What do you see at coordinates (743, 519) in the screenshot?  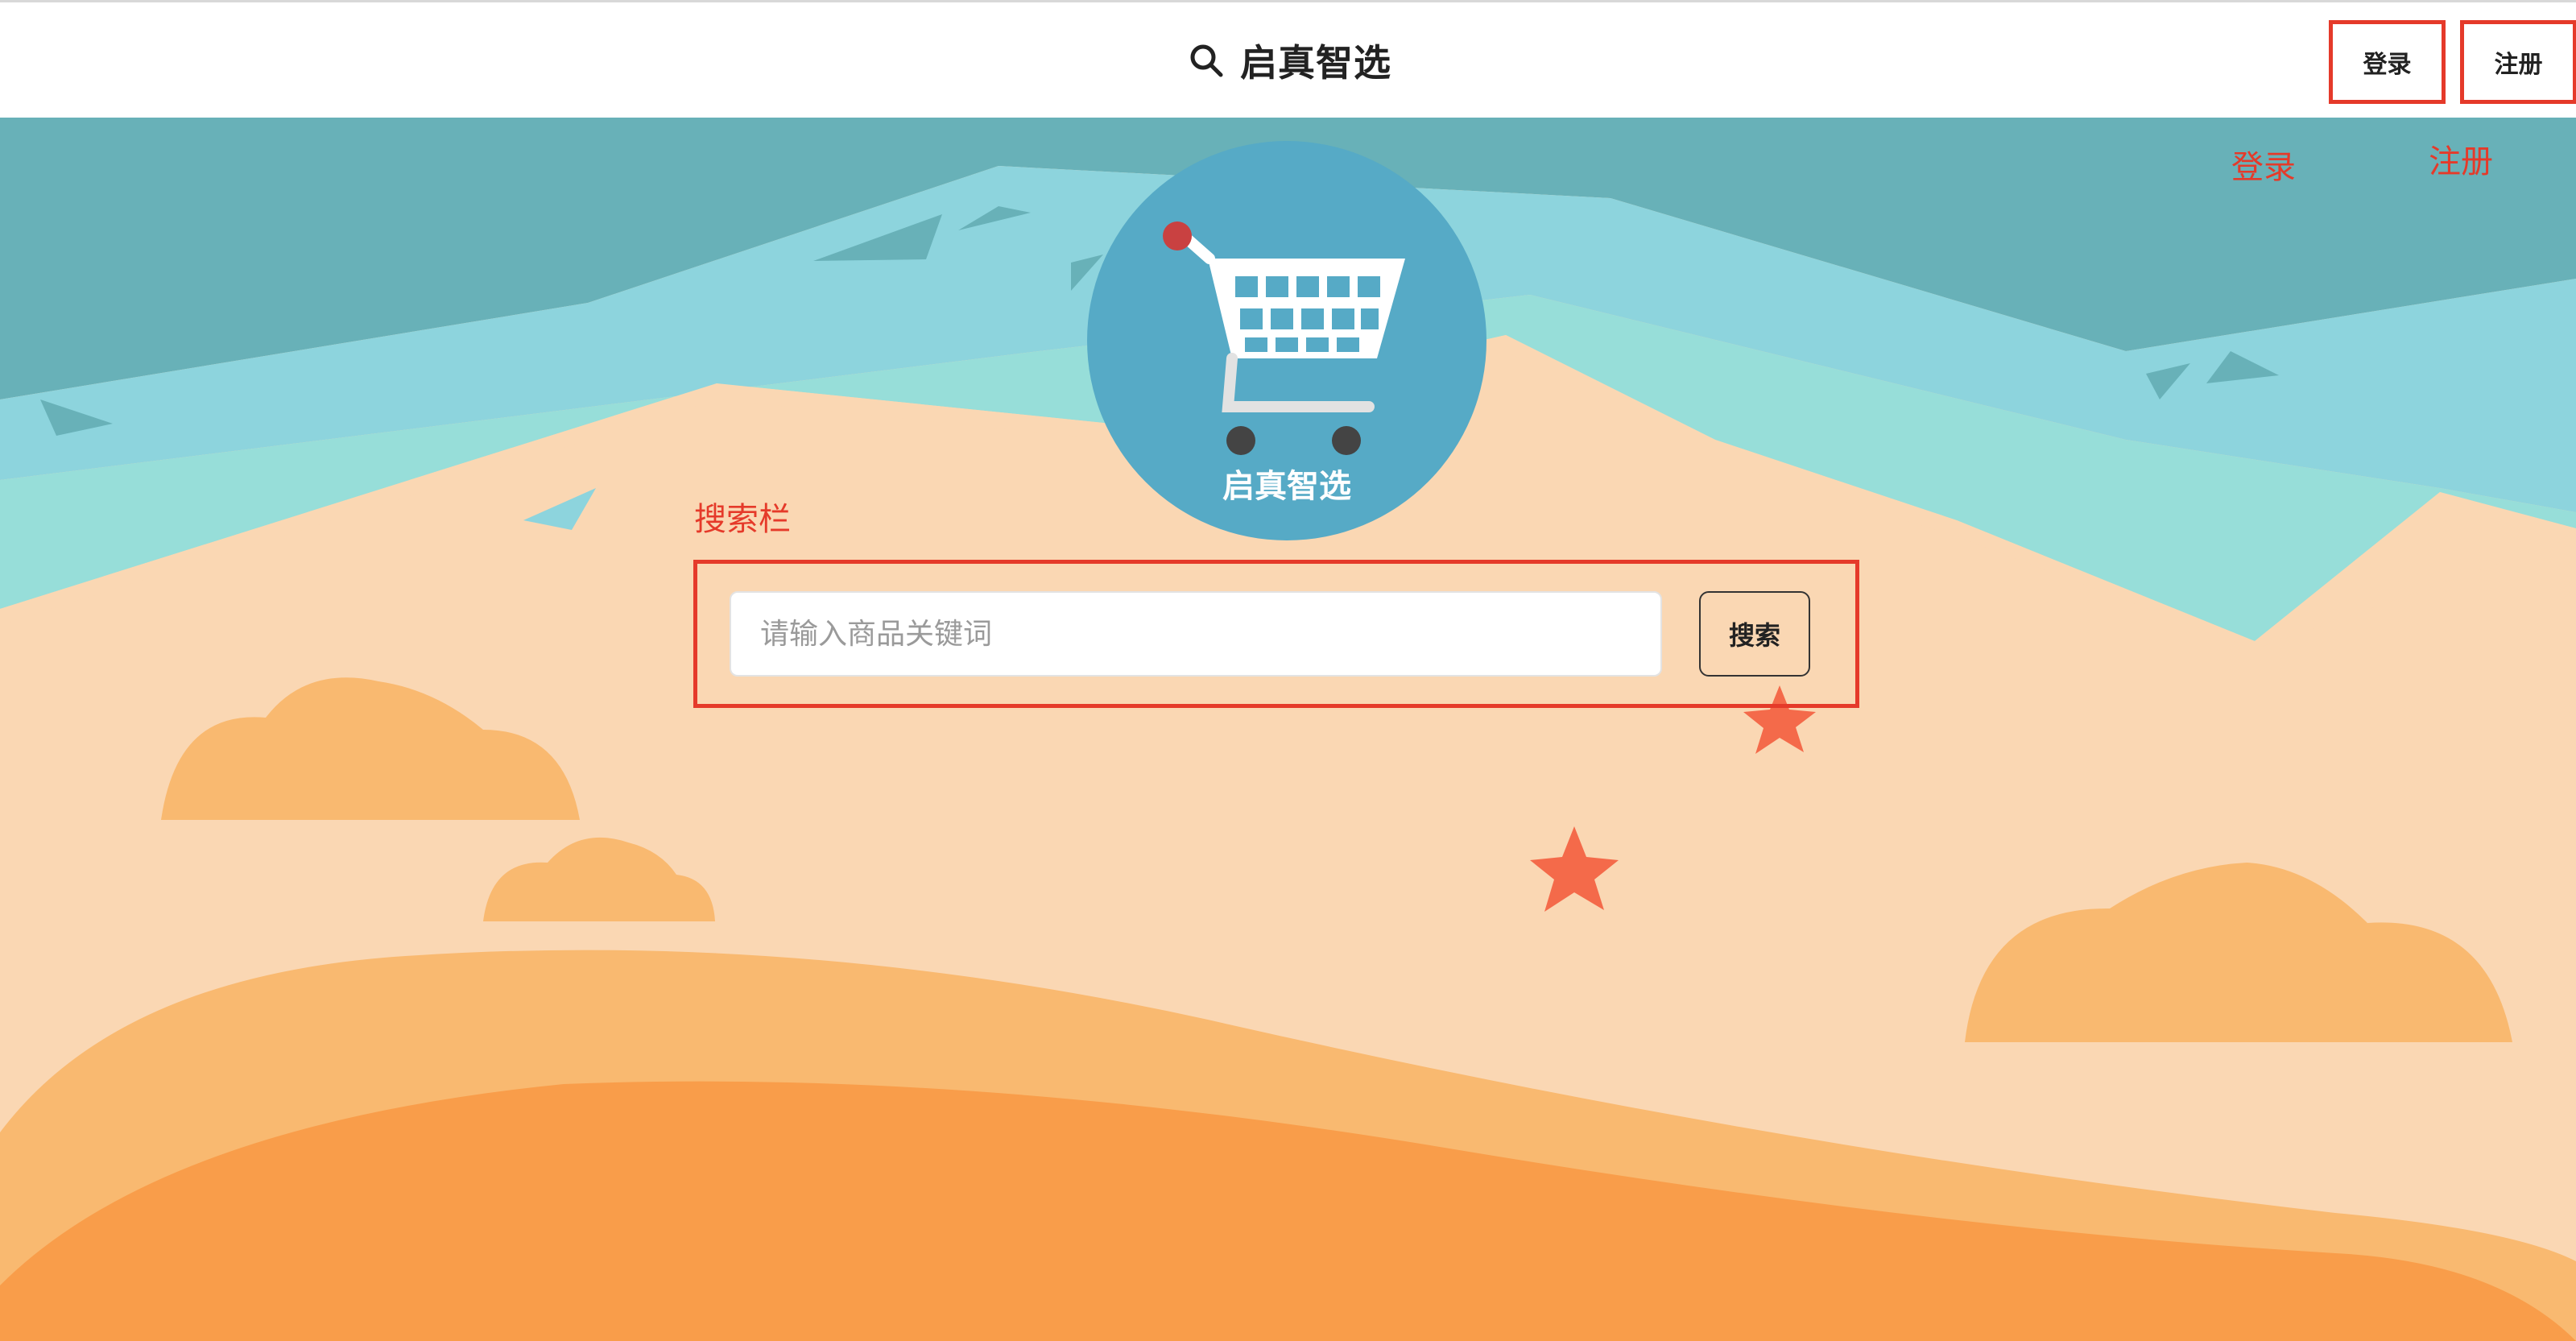 I see `annotation-search-bar: 搜索栏` at bounding box center [743, 519].